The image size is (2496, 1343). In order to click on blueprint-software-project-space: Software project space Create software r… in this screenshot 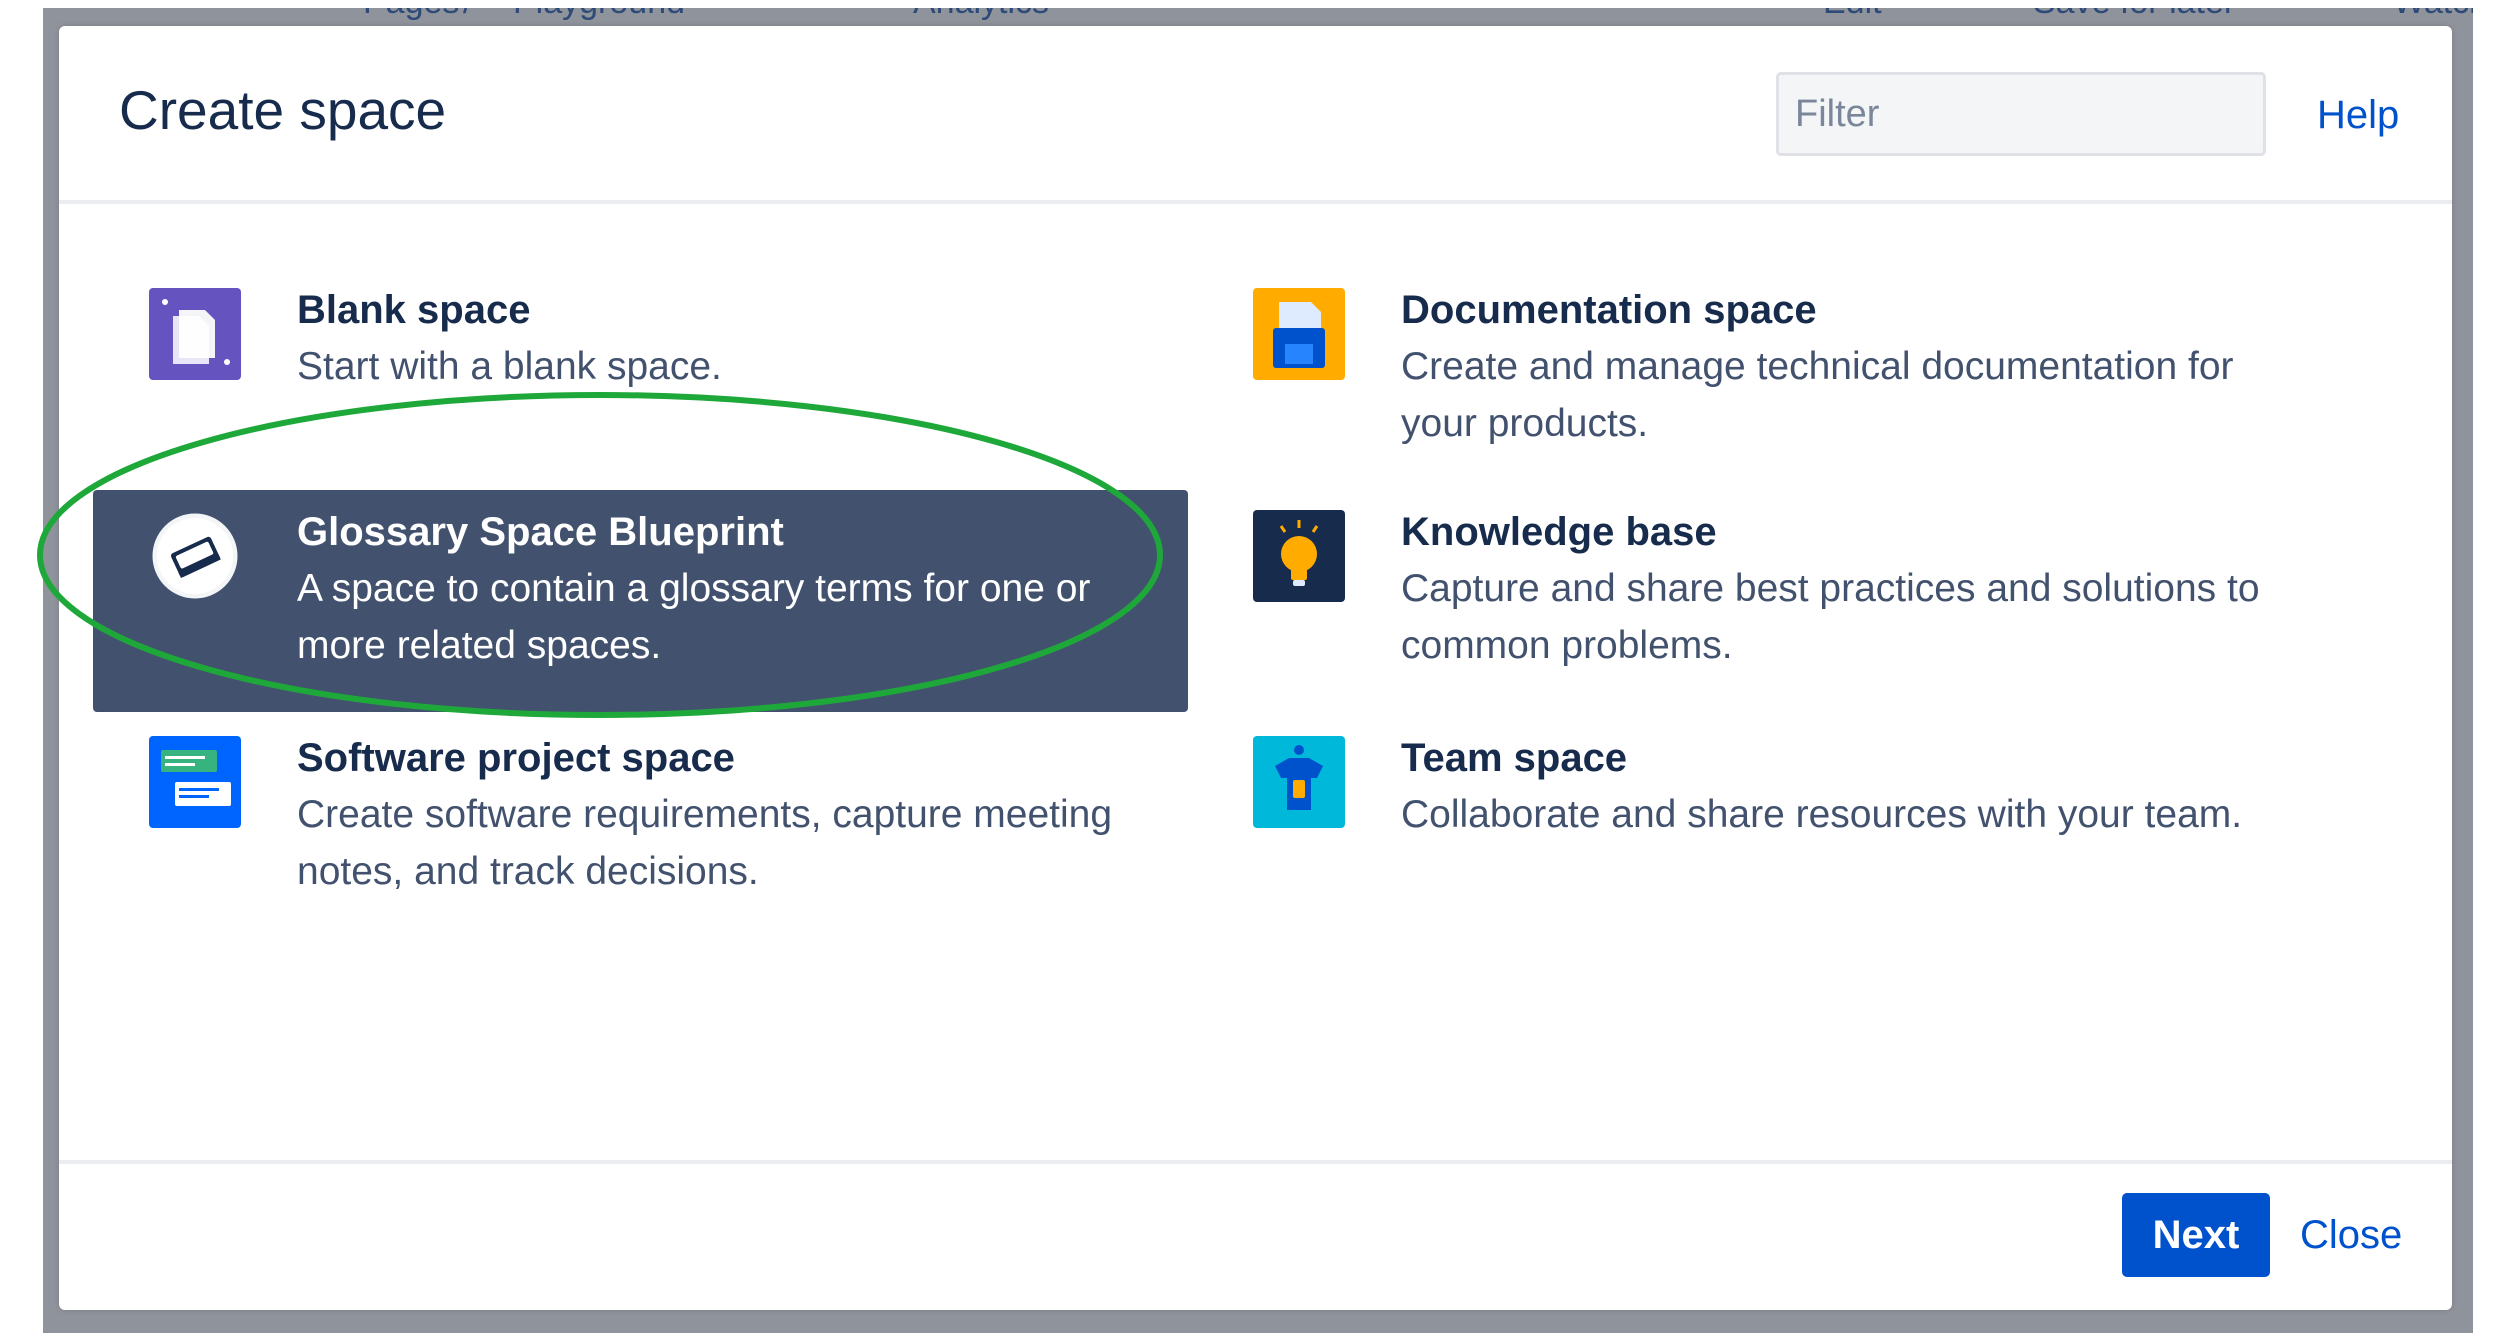, I will do `click(640, 827)`.